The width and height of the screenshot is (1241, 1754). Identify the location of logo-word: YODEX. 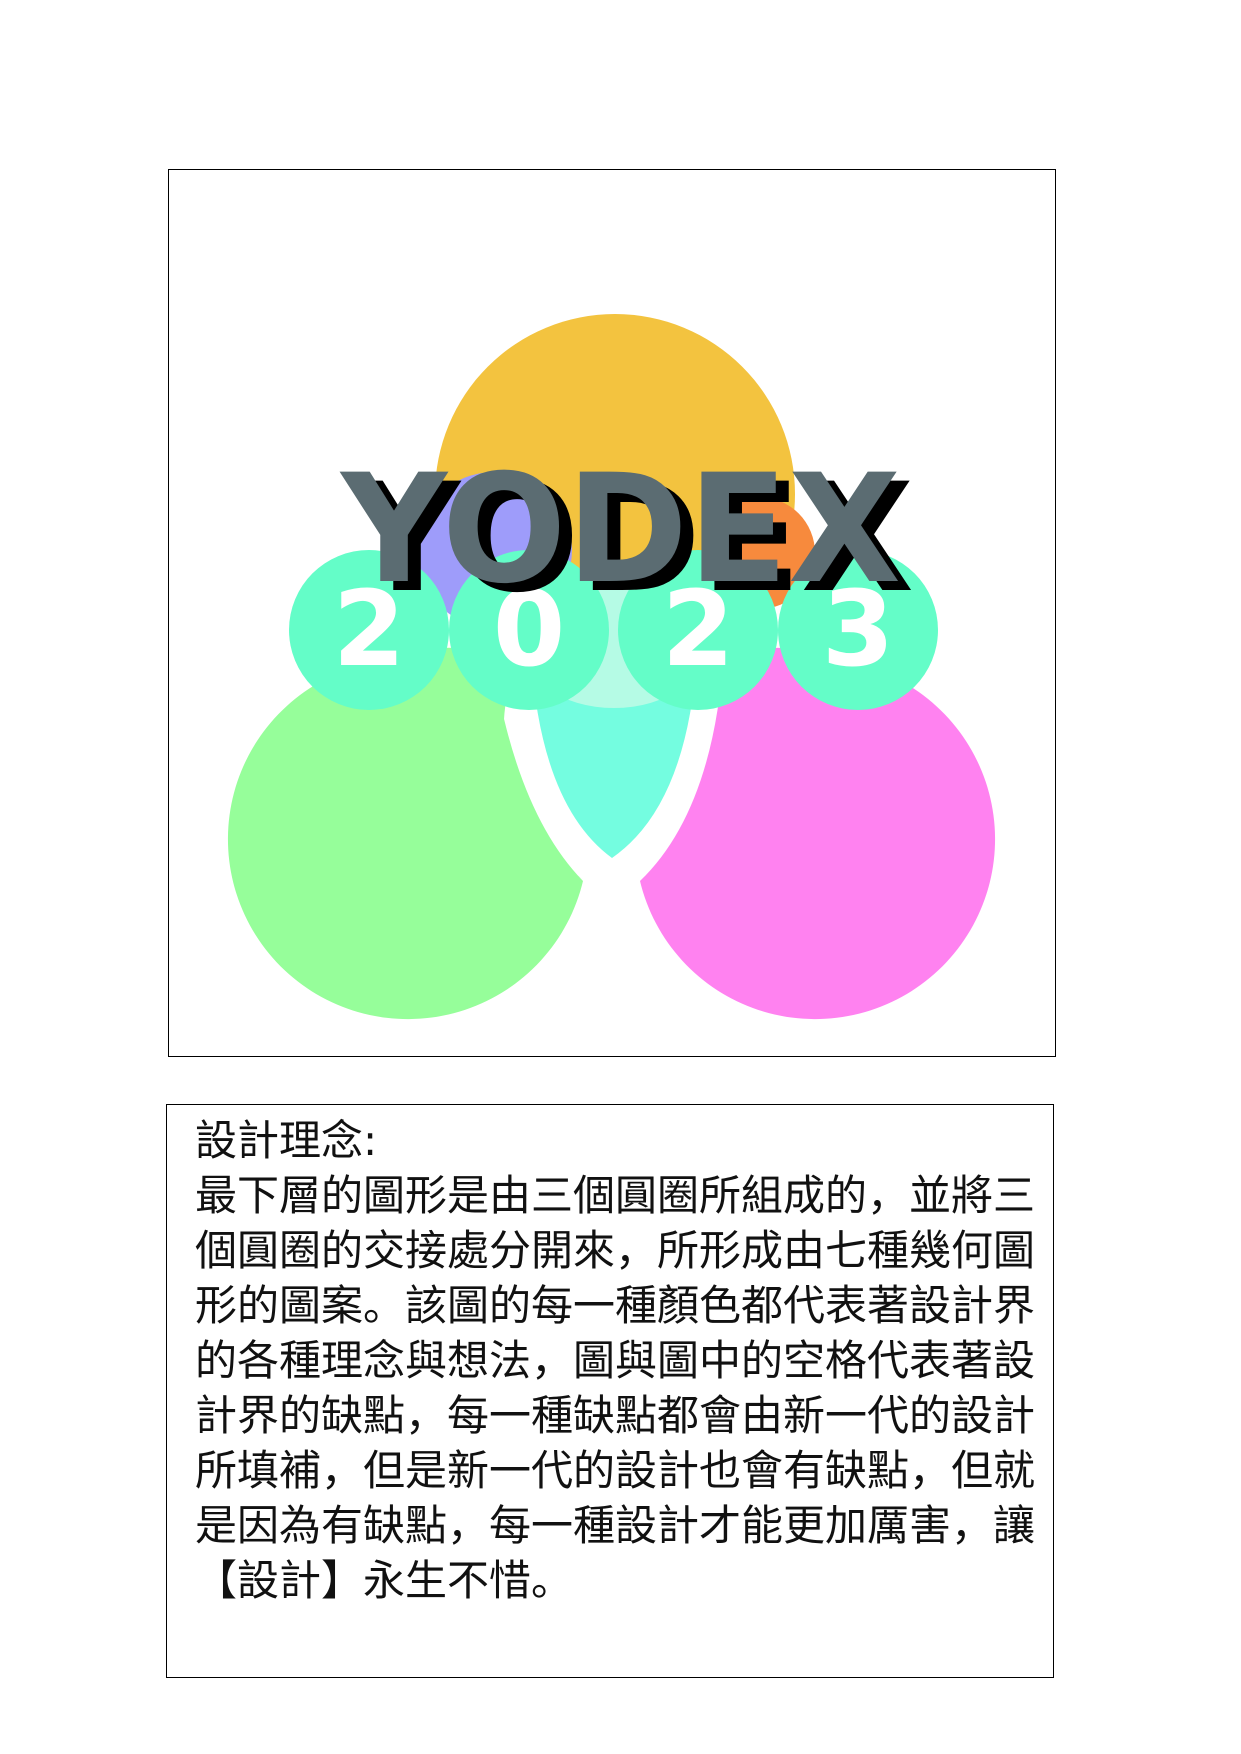
(620, 530).